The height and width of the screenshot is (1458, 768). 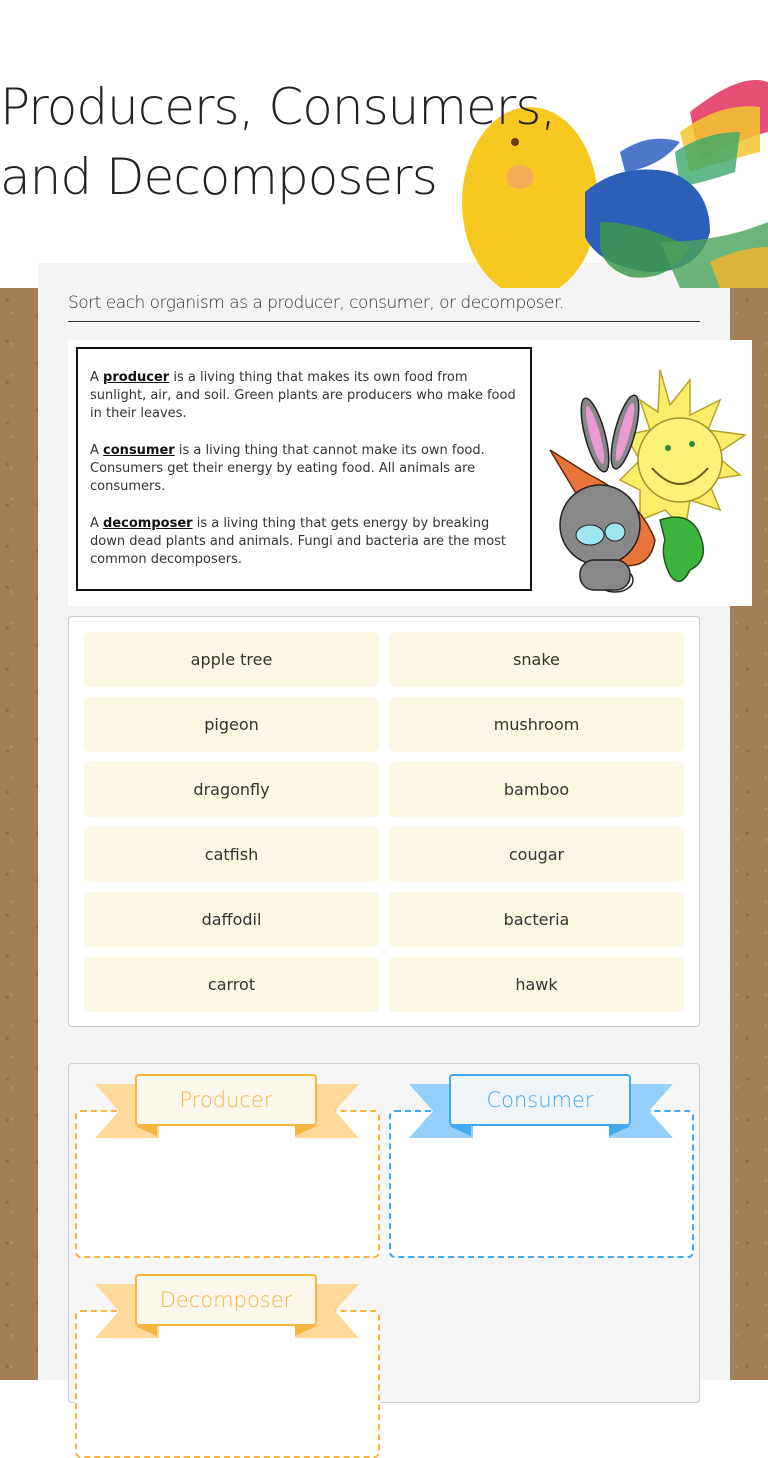 I want to click on rabbit-sun-carrot-clipart, so click(x=648, y=481).